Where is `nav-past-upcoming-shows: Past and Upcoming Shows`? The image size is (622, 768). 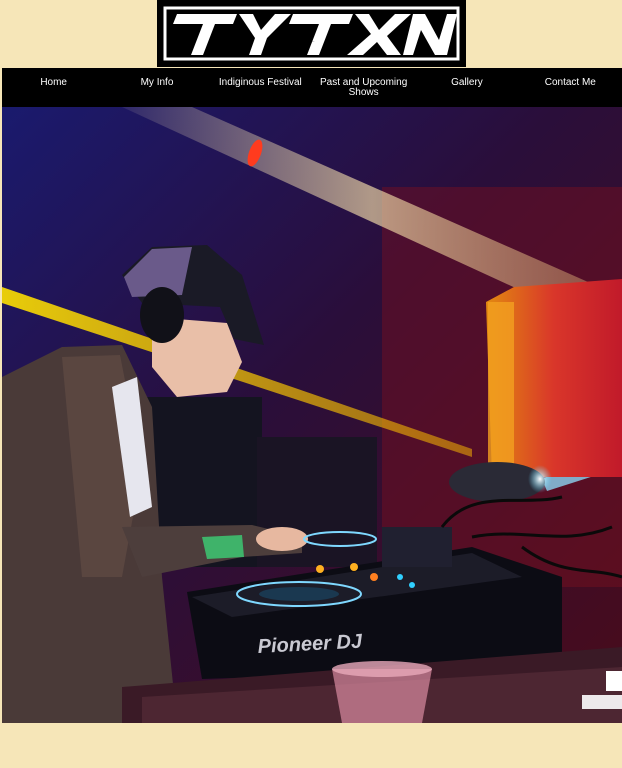 nav-past-upcoming-shows: Past and Upcoming Shows is located at coordinates (363, 87).